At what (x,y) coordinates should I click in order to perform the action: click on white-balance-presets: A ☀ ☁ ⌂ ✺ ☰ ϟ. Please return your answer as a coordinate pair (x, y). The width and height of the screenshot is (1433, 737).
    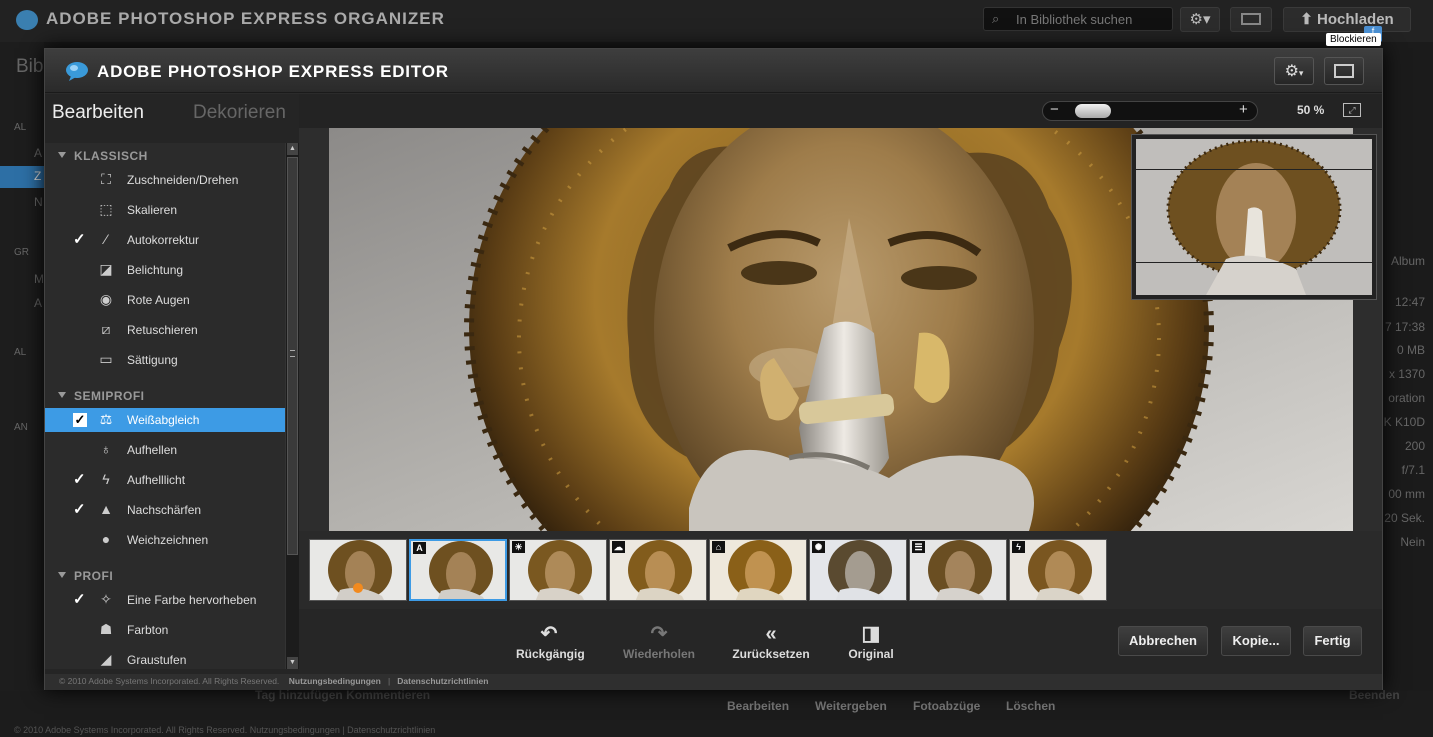
    Looking at the image, I should click on (840, 570).